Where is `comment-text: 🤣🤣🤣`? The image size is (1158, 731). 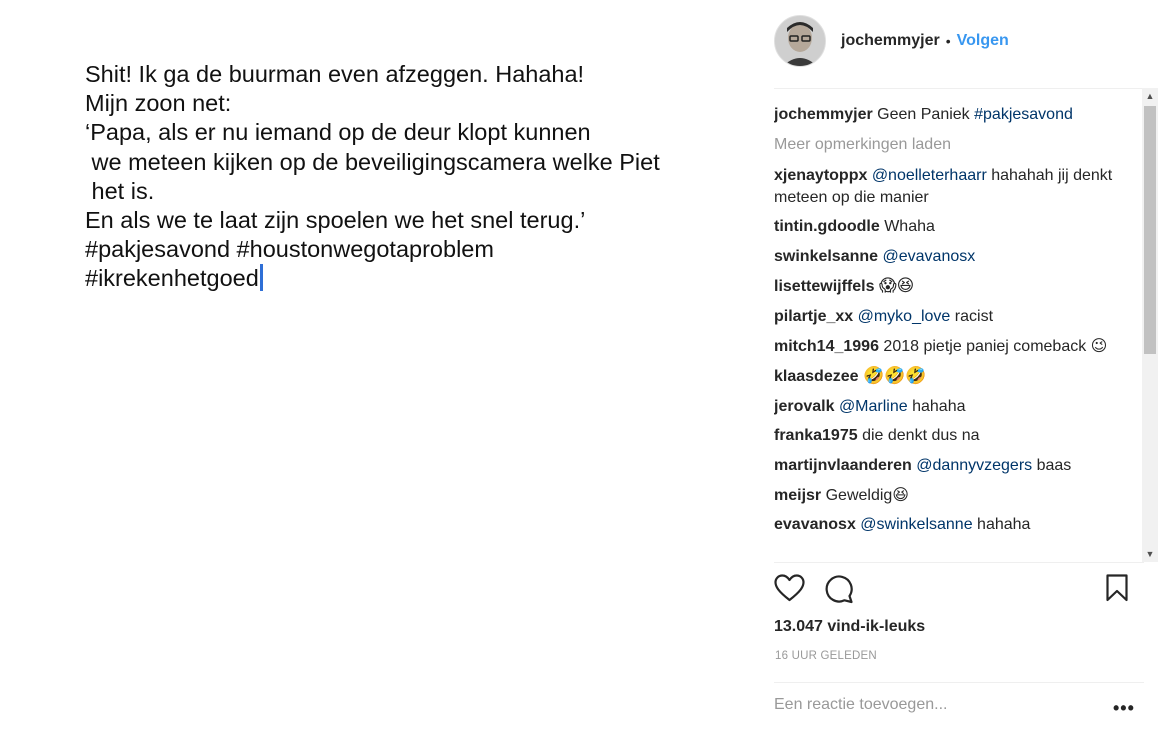
comment-text: 🤣🤣🤣 is located at coordinates (894, 376).